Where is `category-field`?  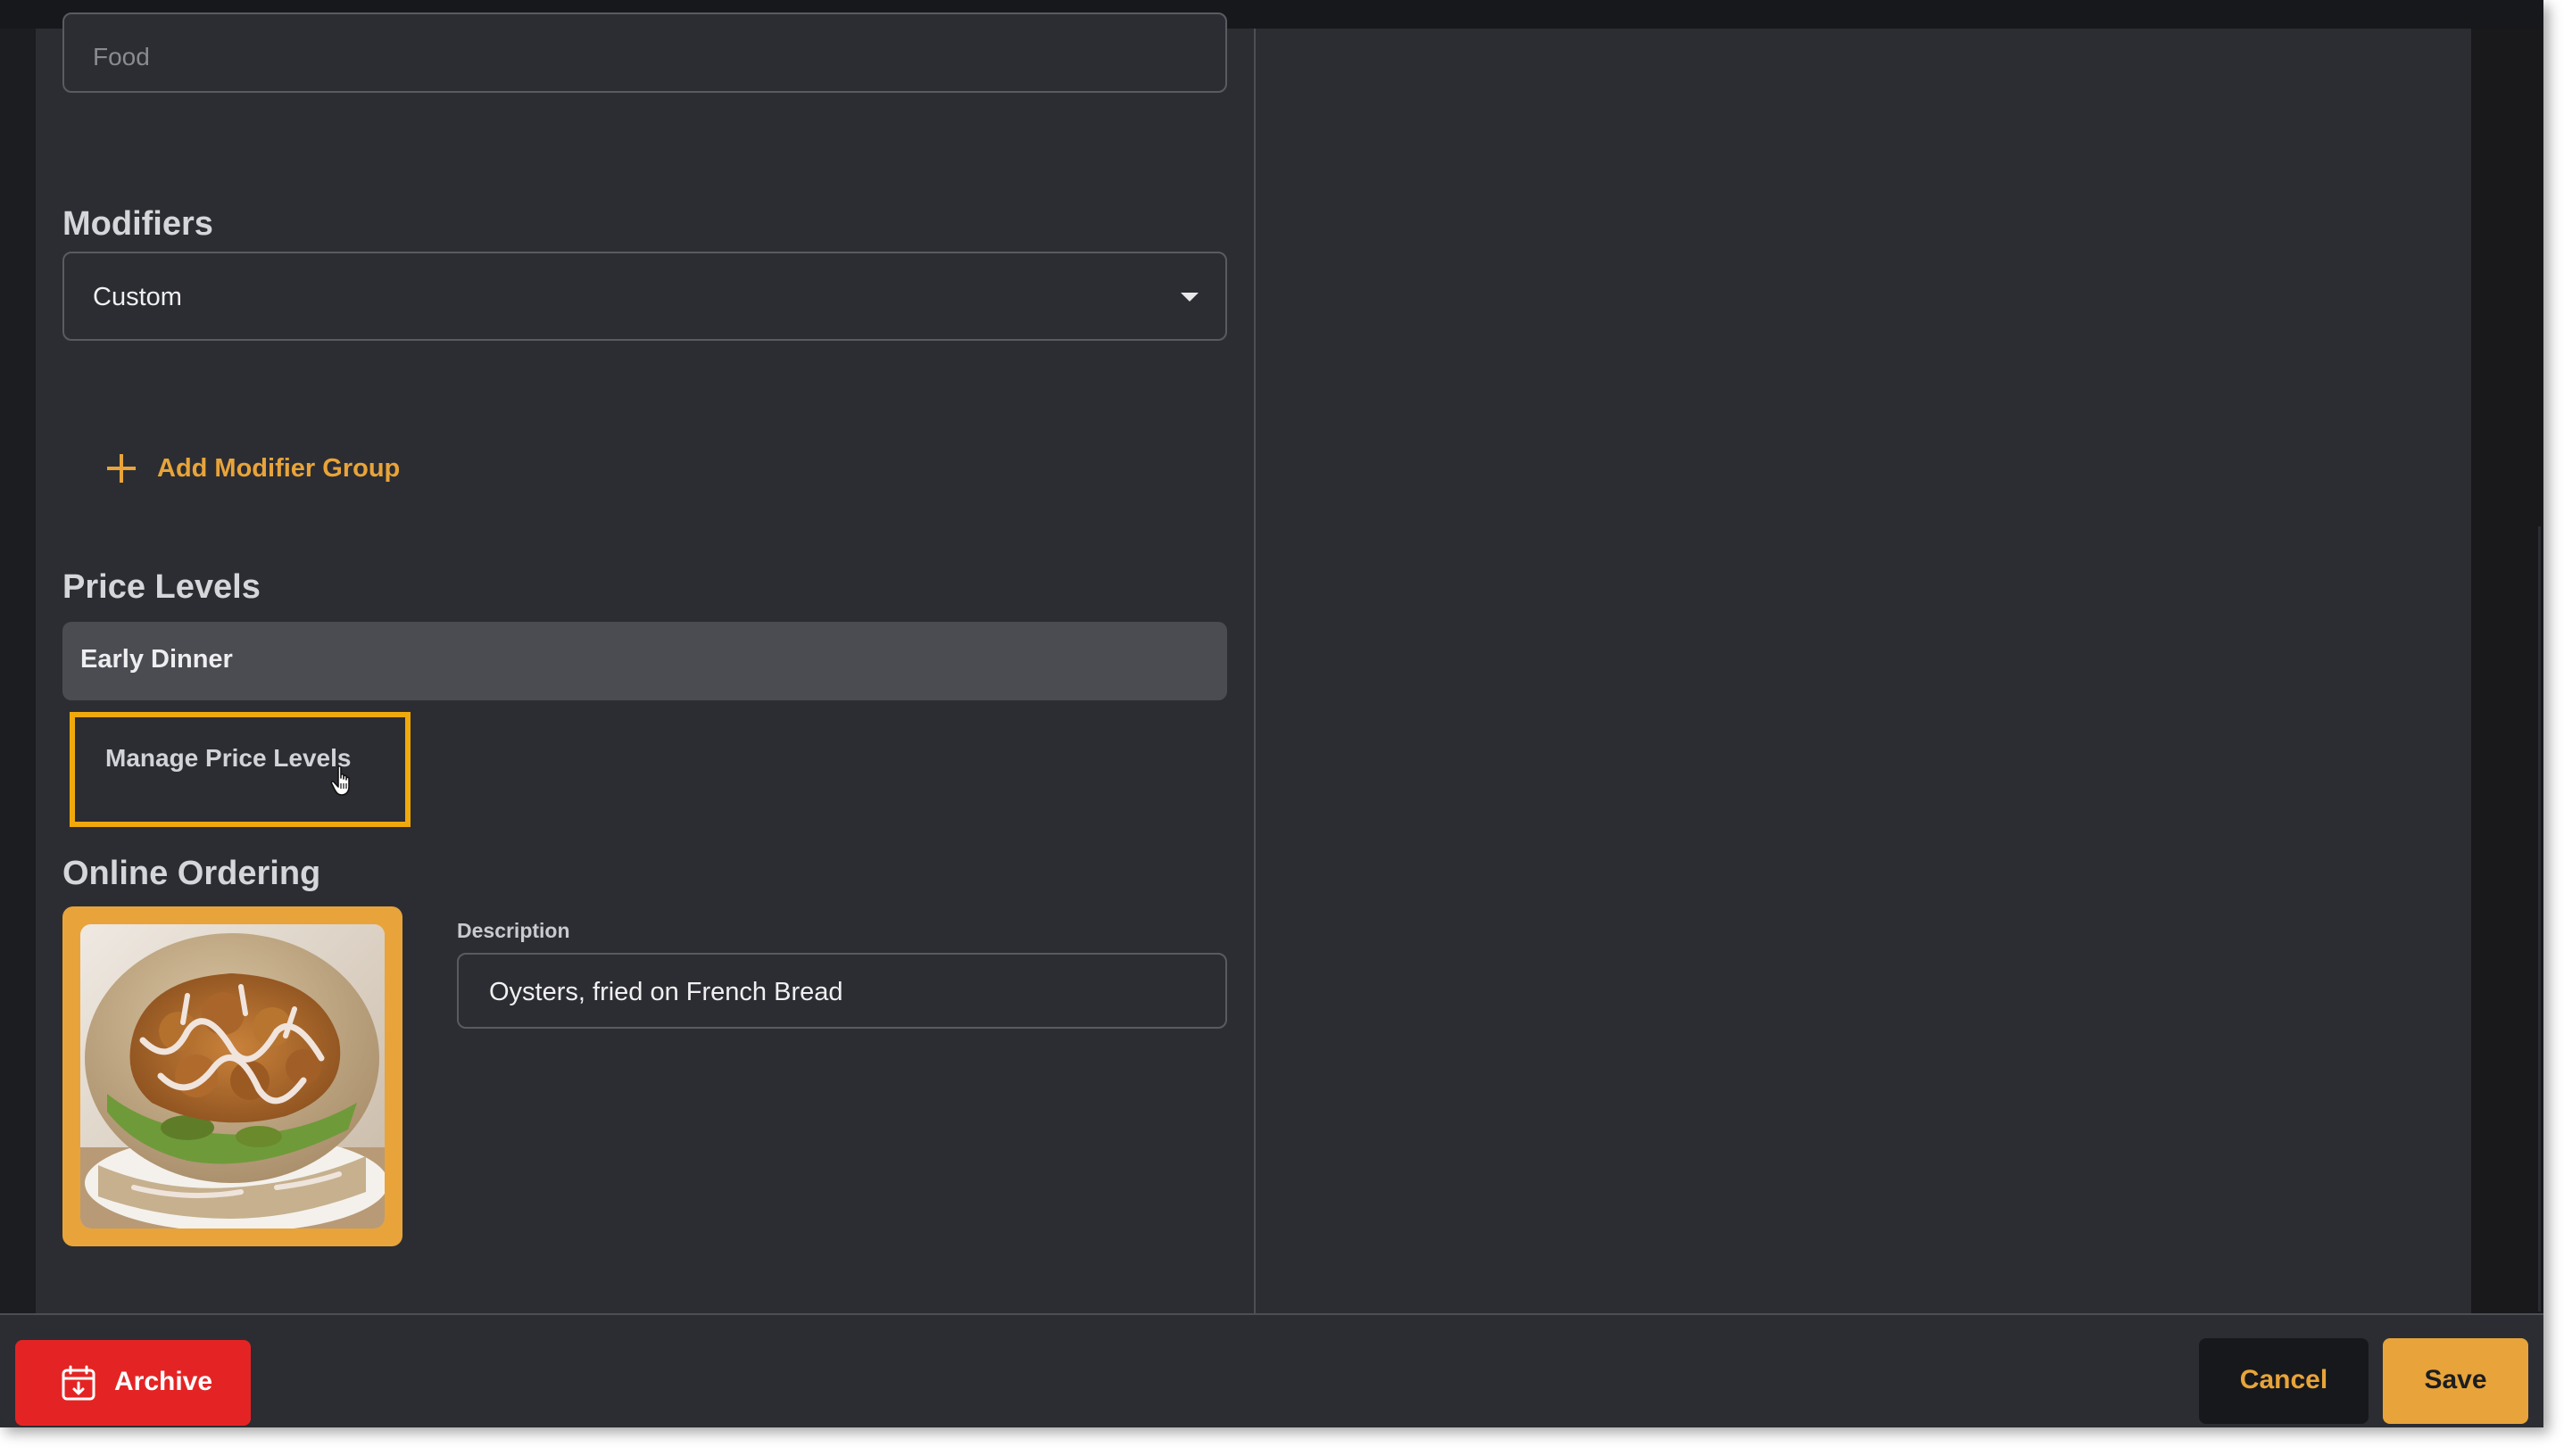
category-field is located at coordinates (644, 52).